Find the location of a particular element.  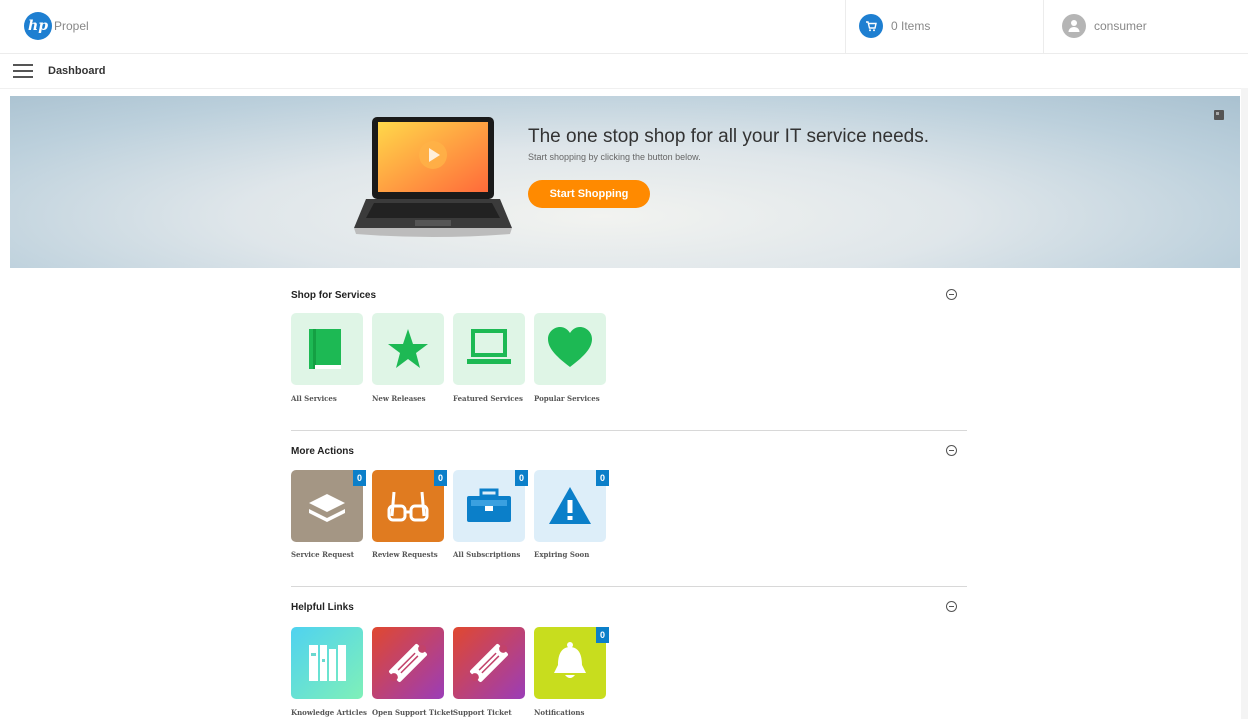

tile-label: Expiring Soon is located at coordinates (562, 554).